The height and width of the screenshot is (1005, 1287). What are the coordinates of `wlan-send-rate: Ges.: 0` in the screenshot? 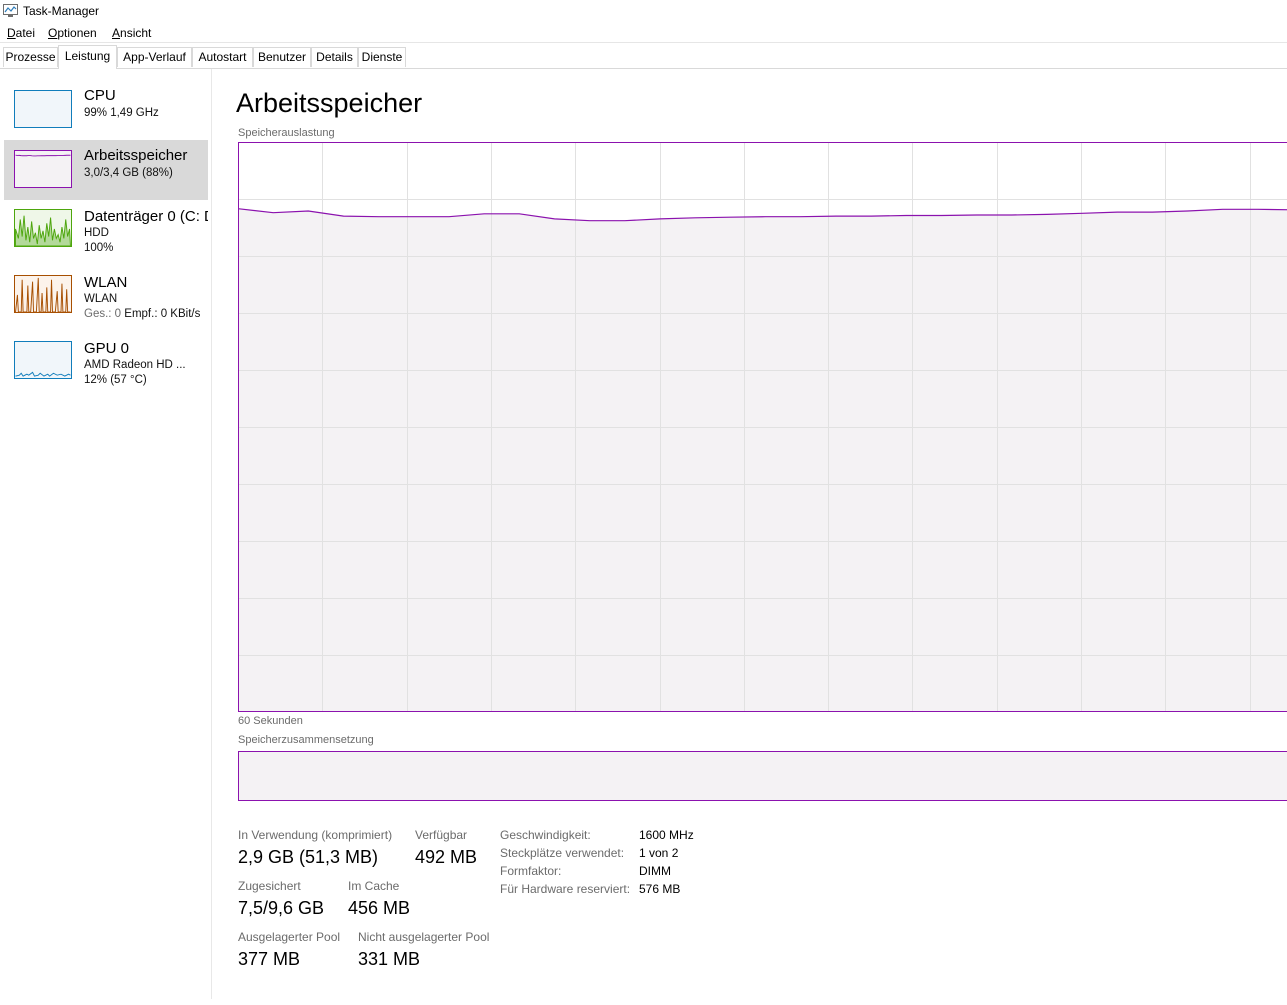 It's located at (104, 314).